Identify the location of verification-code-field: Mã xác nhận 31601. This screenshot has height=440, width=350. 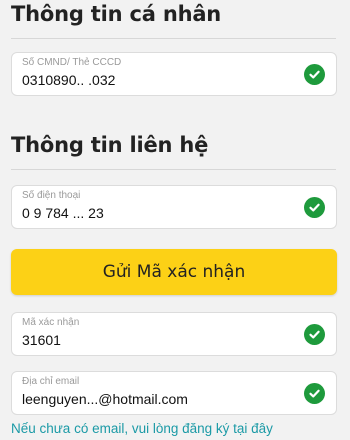
(174, 334).